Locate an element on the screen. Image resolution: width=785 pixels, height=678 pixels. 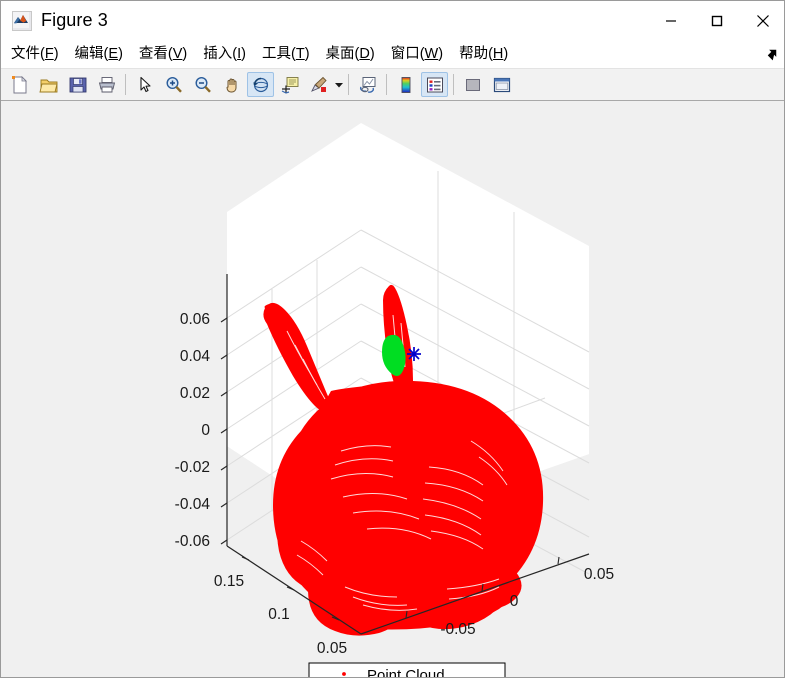
matlab-membrane-icon is located at coordinates (22, 20).